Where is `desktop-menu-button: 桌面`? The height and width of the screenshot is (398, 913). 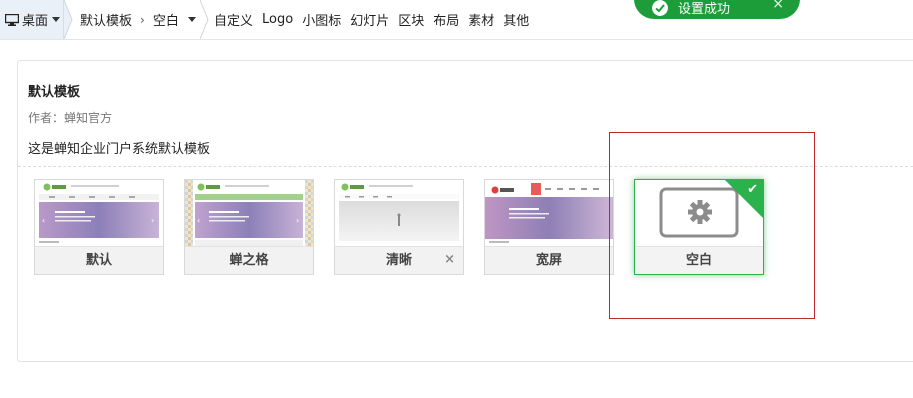
desktop-menu-button: 桌面 is located at coordinates (32, 19).